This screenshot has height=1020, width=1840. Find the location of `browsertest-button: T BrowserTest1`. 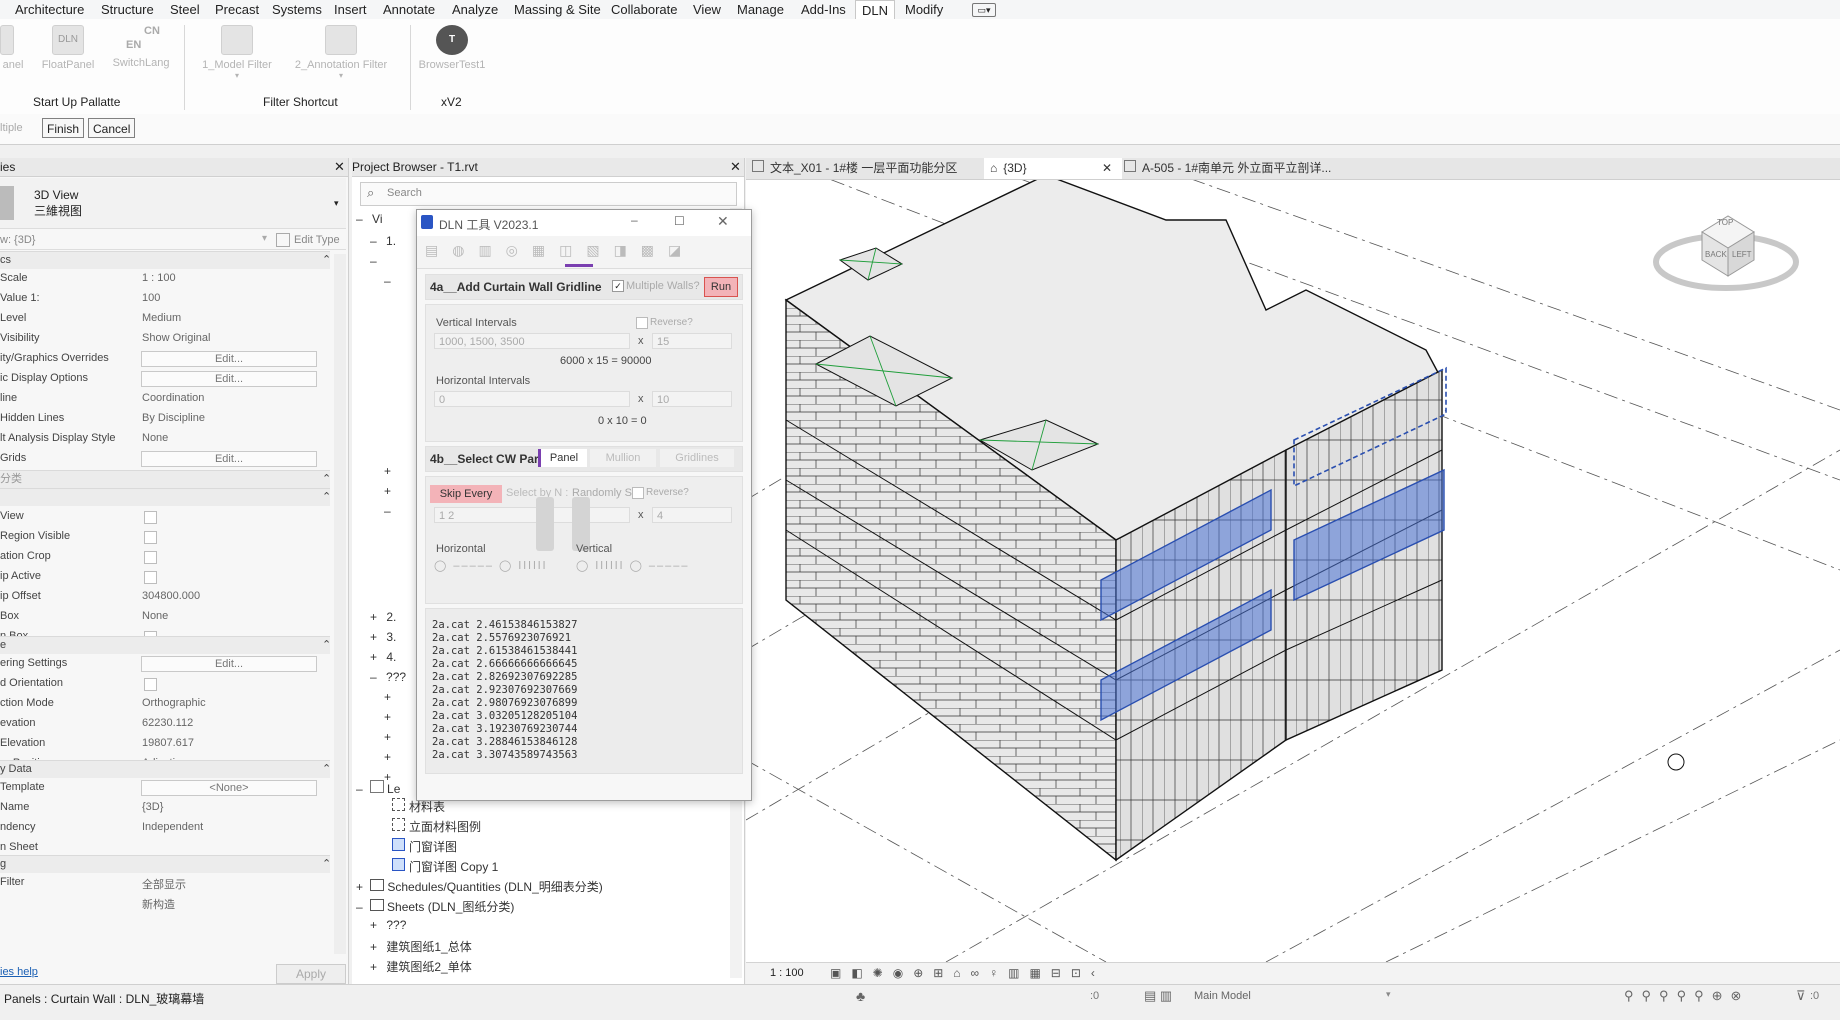

browsertest-button: T BrowserTest1 is located at coordinates (452, 48).